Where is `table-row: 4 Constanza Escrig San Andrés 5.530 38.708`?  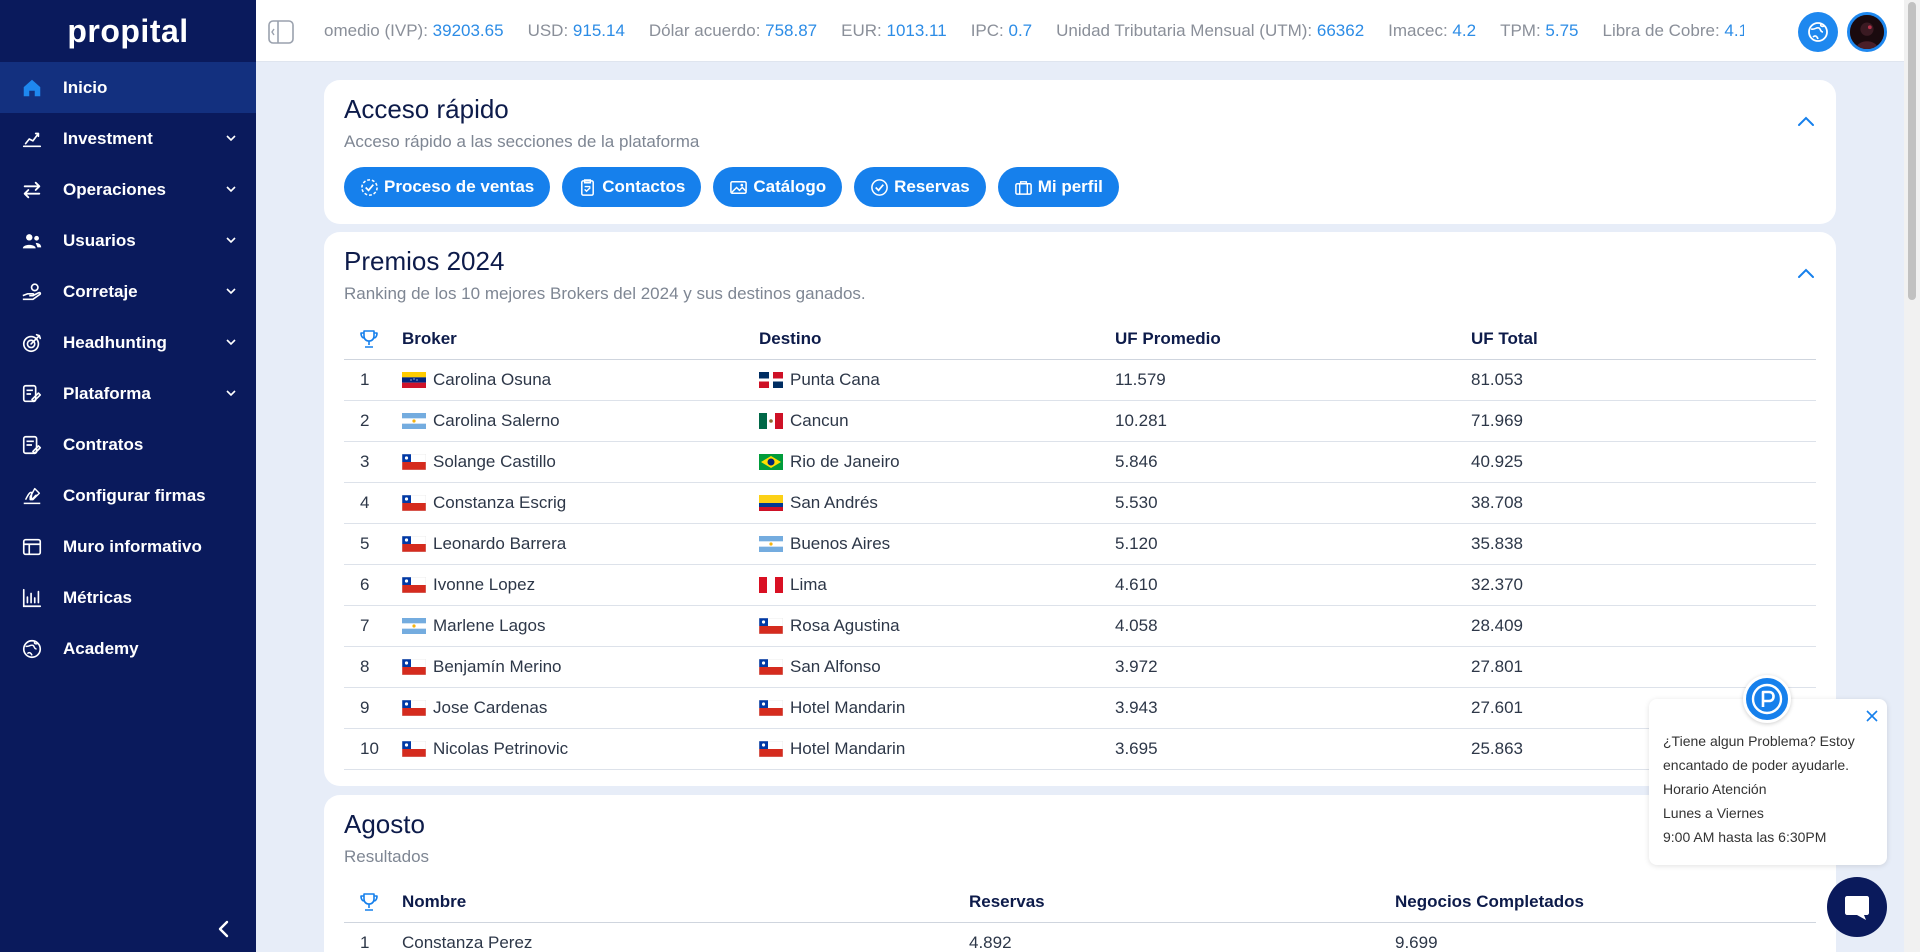 table-row: 4 Constanza Escrig San Andrés 5.530 38.708 is located at coordinates (1080, 503).